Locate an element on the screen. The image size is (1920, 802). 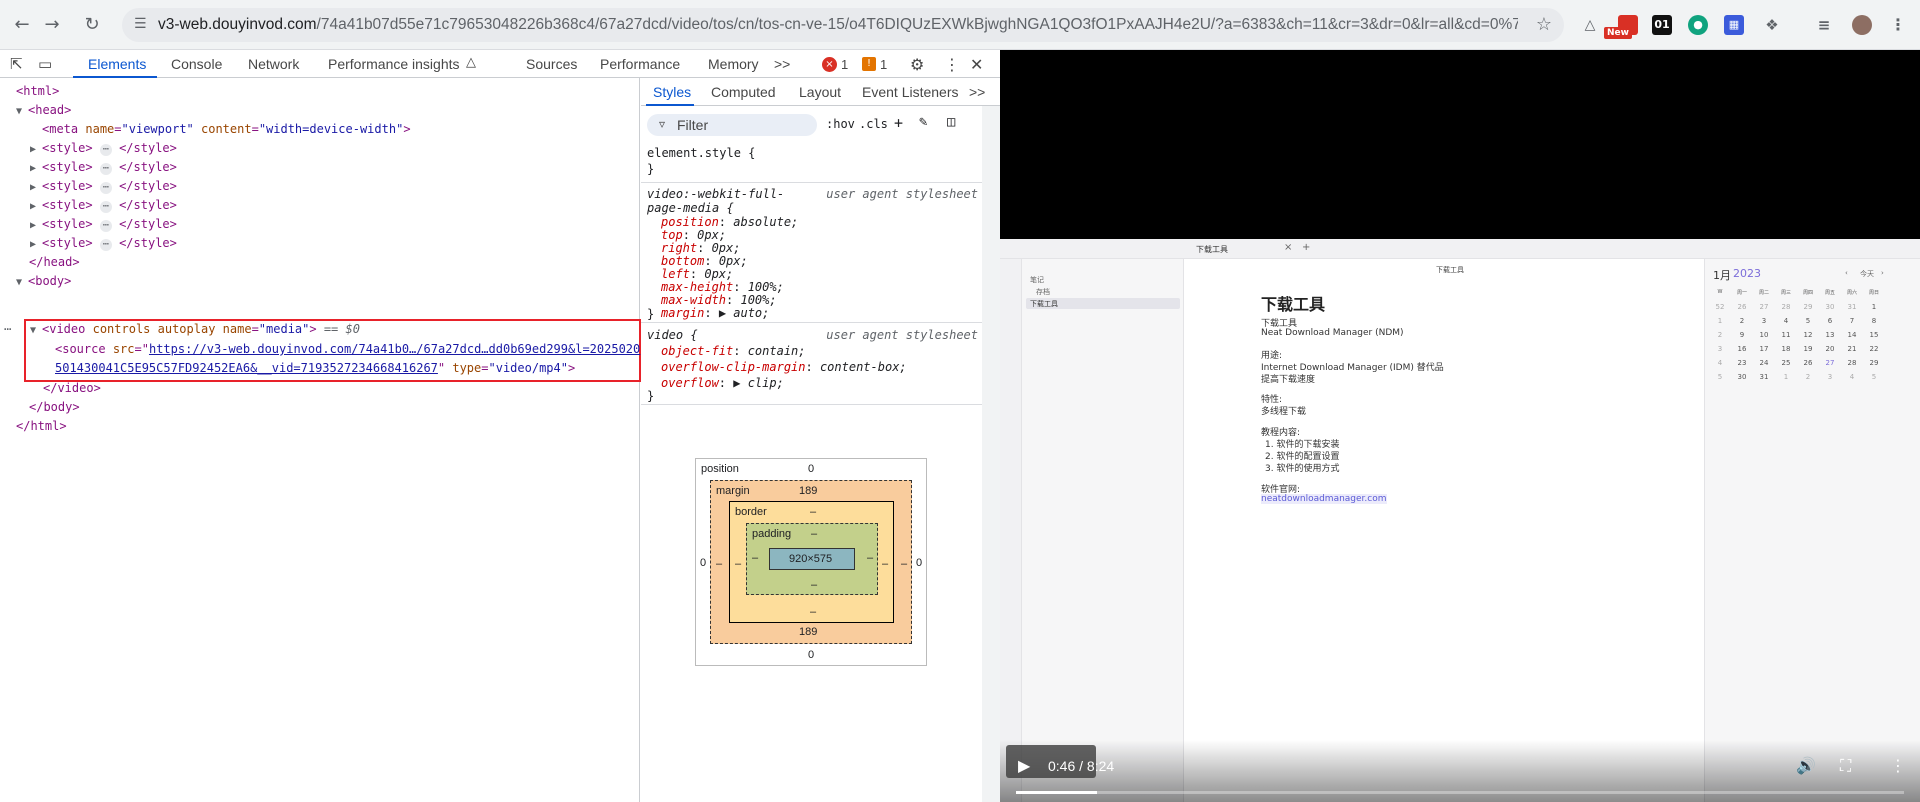
margin-top-value: 189 is located at coordinates (808, 491).